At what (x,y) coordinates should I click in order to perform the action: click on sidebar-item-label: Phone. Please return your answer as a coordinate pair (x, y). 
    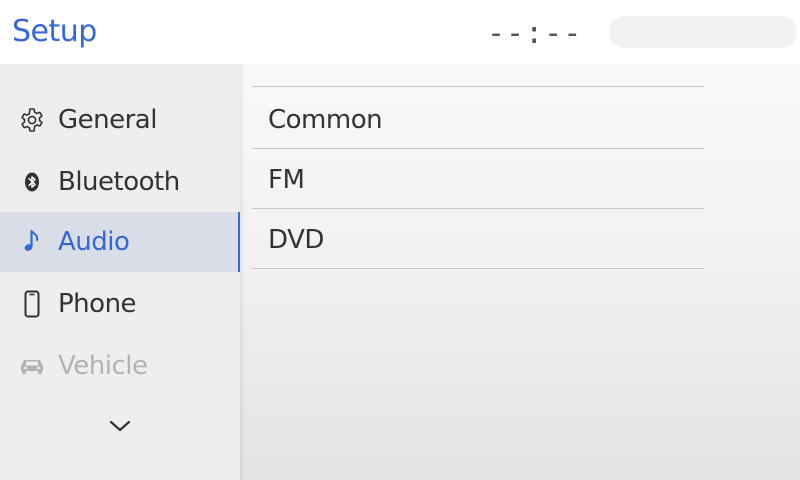
    Looking at the image, I should click on (97, 304).